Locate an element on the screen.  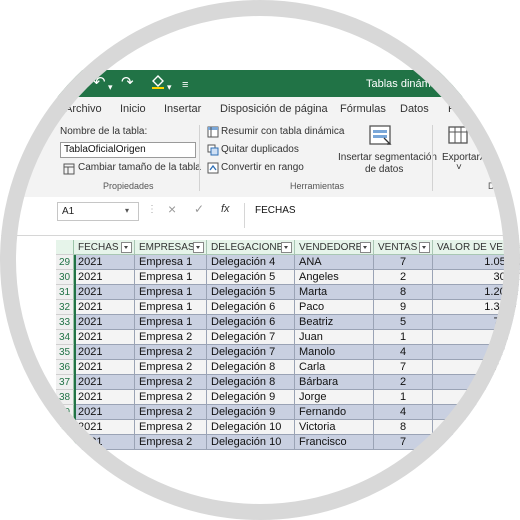
summarize-pivot-button: Resumir con tabla dinámica is located at coordinates (282, 131).